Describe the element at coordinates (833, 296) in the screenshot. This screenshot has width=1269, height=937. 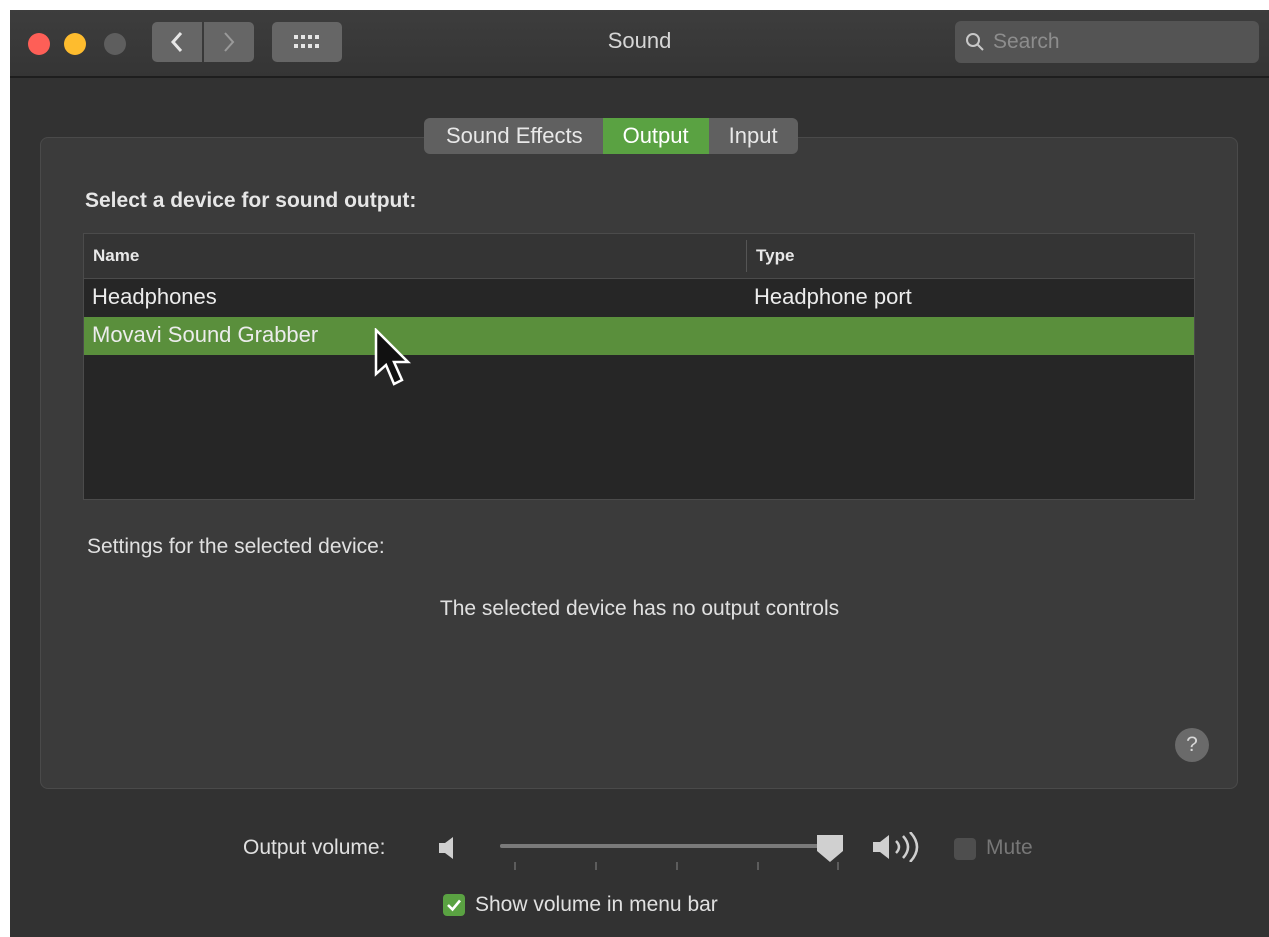
I see `device-type: Headphone port` at that location.